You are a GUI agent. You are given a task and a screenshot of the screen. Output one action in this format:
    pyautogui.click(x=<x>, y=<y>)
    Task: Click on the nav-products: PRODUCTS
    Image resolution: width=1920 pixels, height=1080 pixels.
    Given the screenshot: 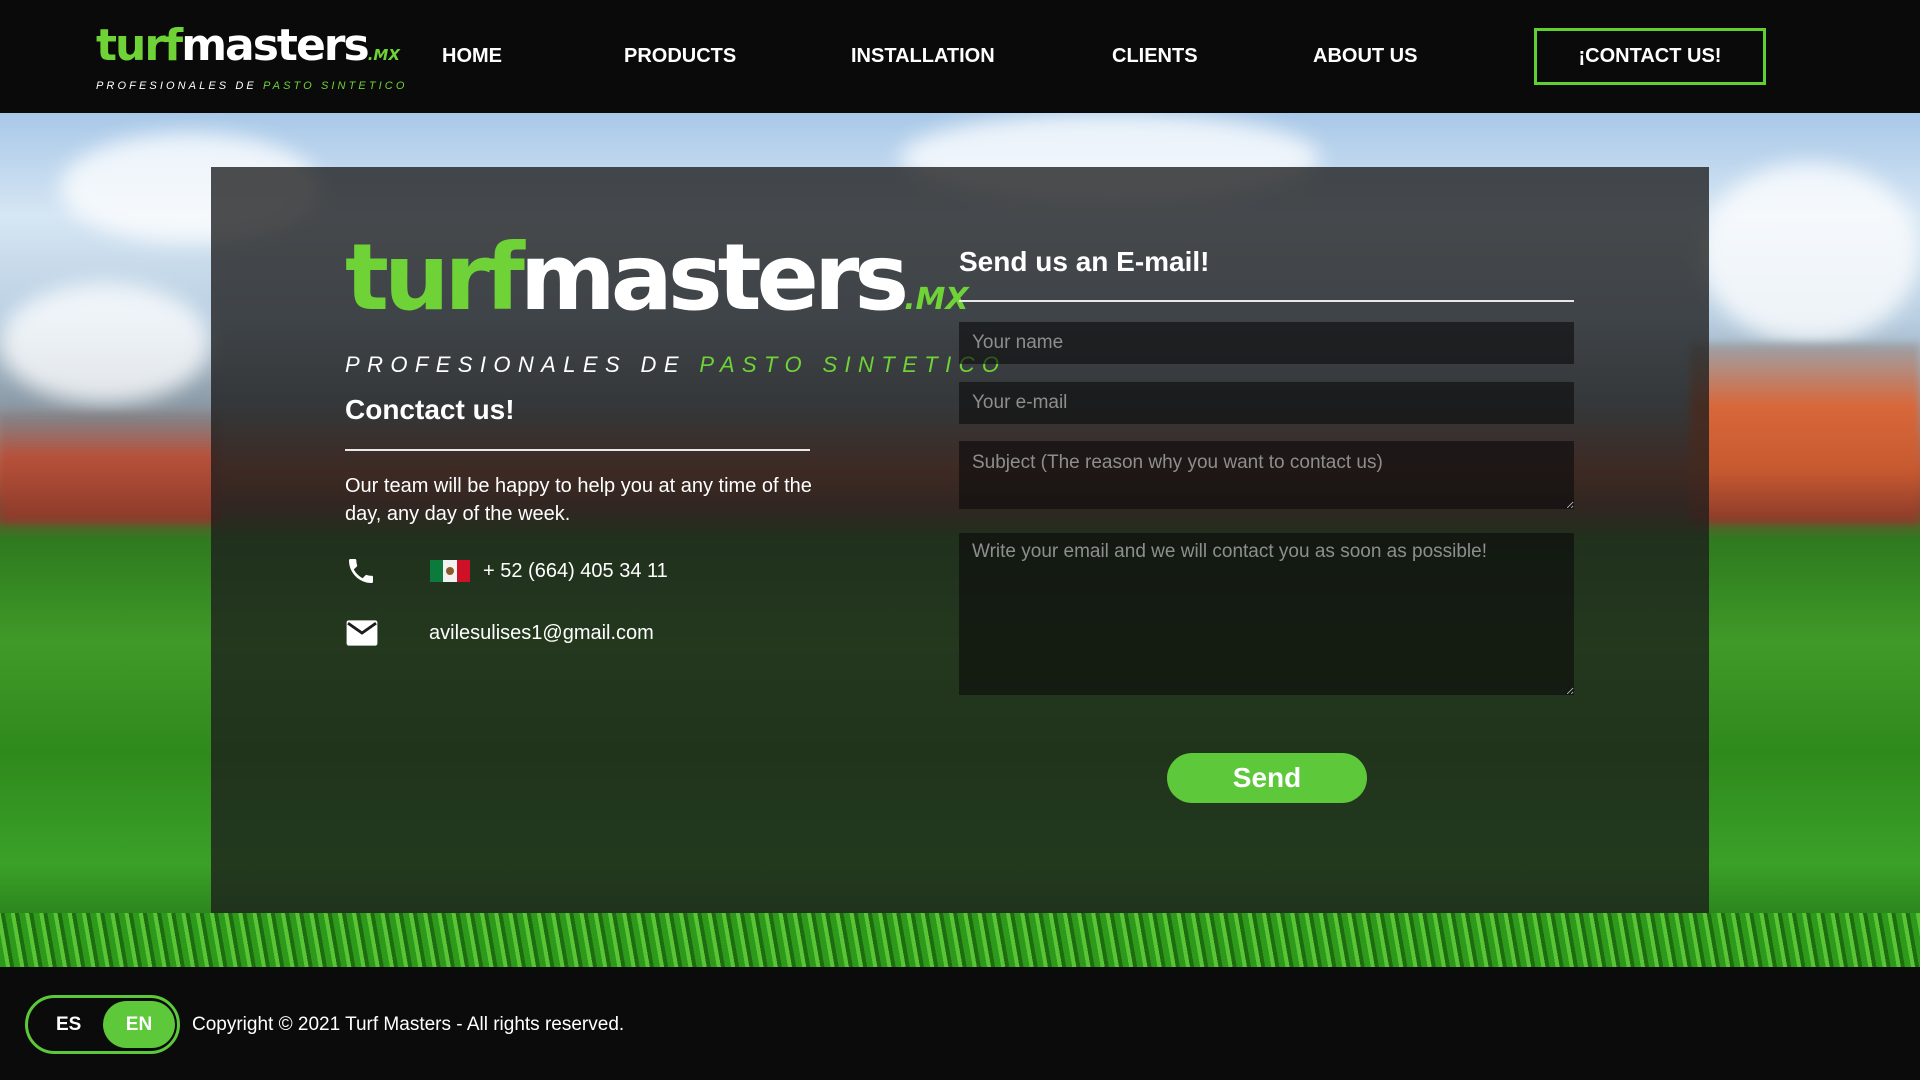 What is the action you would take?
    pyautogui.click(x=680, y=56)
    